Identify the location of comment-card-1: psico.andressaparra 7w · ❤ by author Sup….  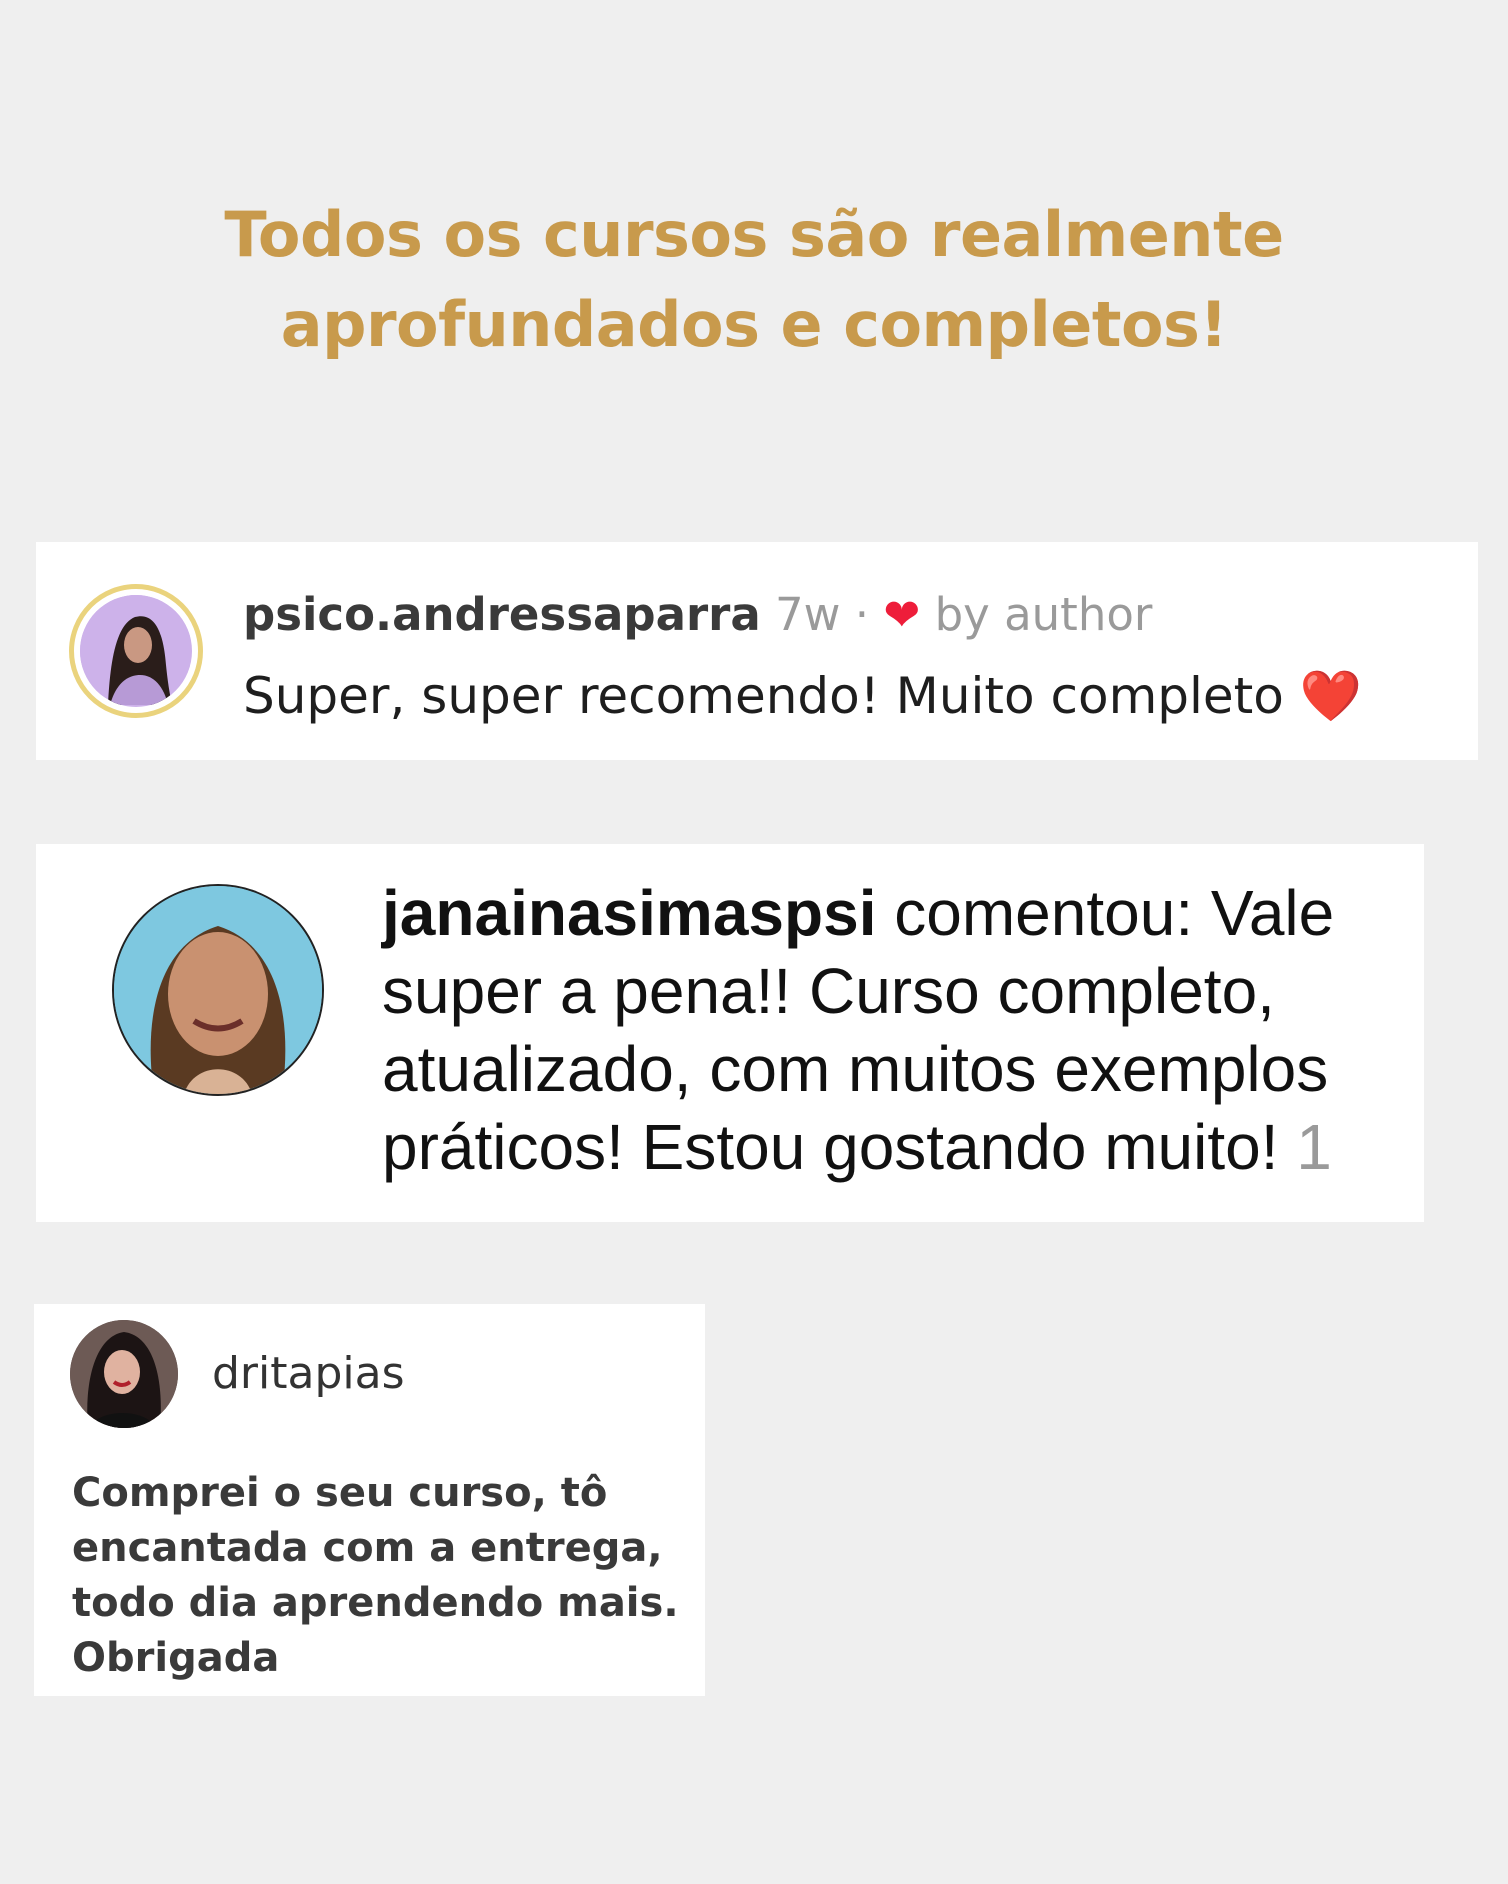
(757, 651).